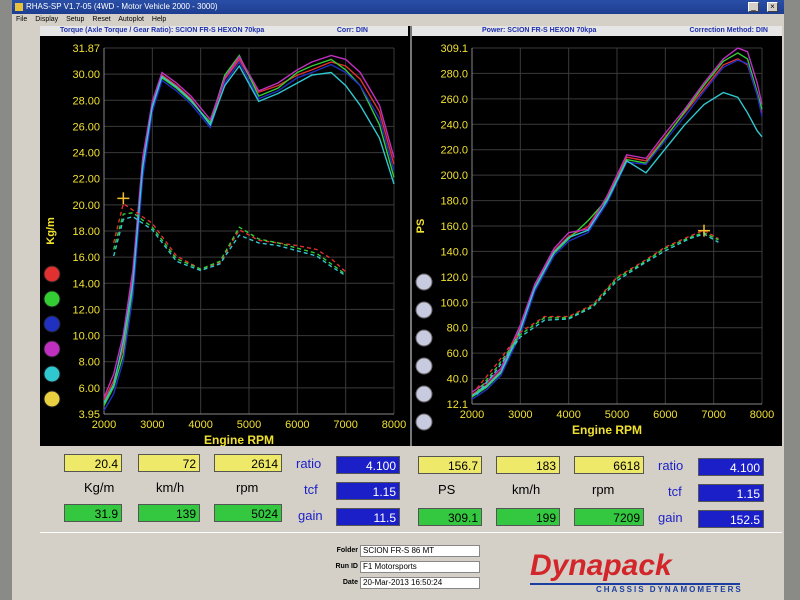 Image resolution: width=800 pixels, height=600 pixels. I want to click on power-current-speed: 183, so click(528, 465).